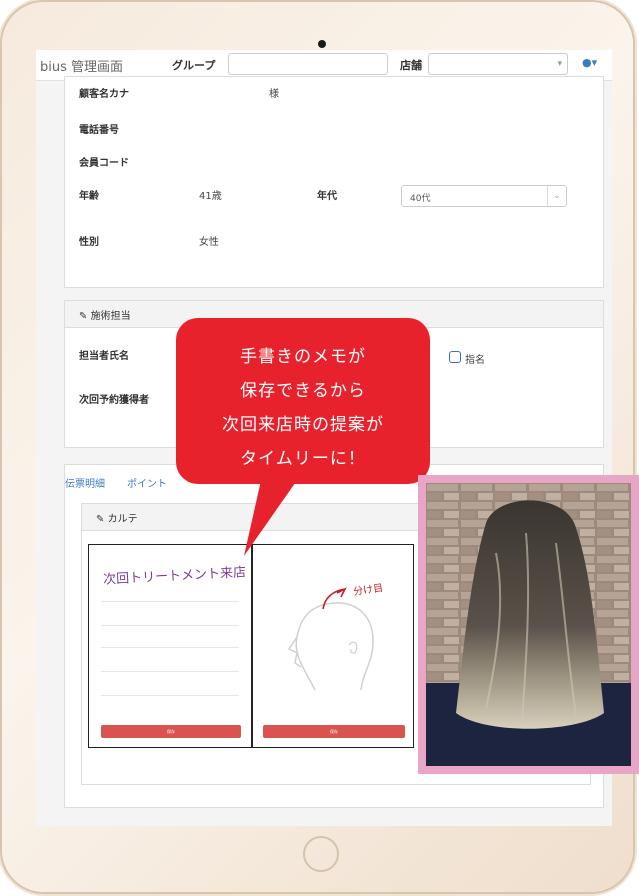 The width and height of the screenshot is (639, 896). I want to click on age-label: 年齢, so click(89, 196).